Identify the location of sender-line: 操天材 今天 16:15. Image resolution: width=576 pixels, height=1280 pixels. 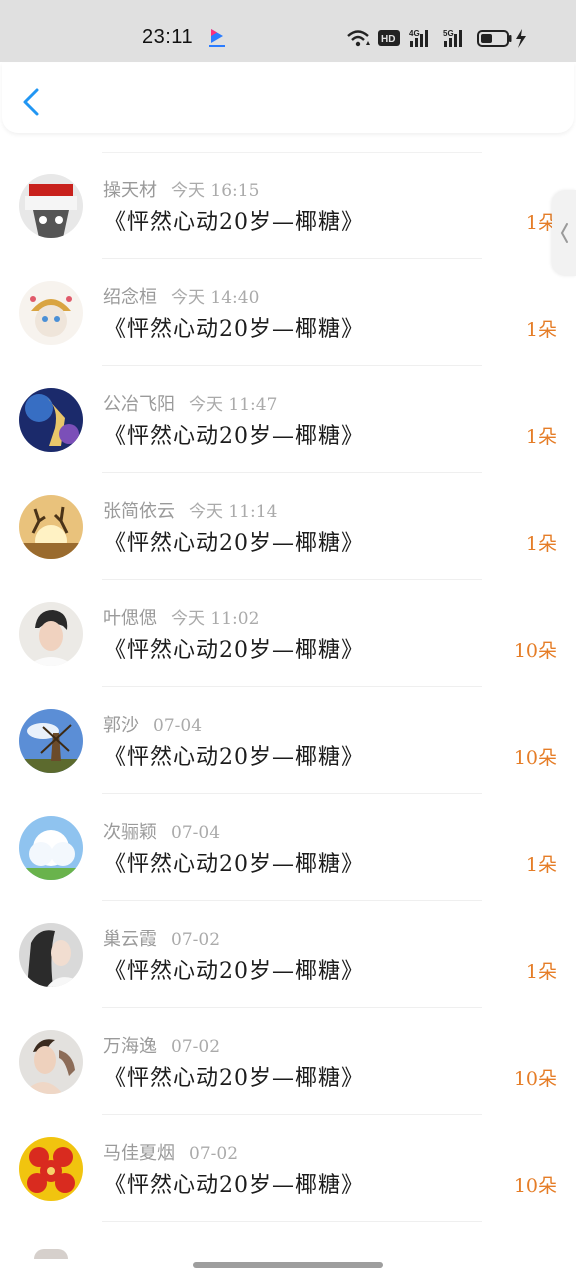
(181, 188).